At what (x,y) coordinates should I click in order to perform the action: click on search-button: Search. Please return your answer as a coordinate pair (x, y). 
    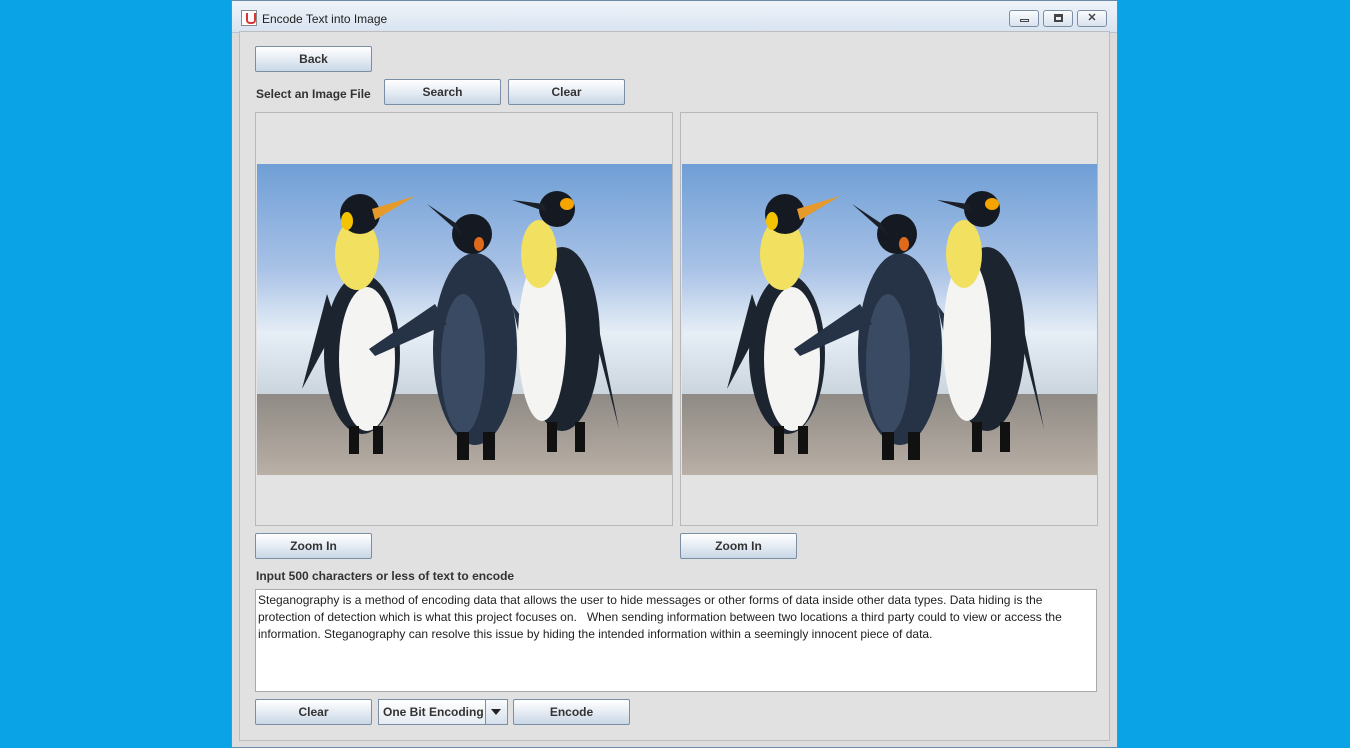
    Looking at the image, I should click on (442, 92).